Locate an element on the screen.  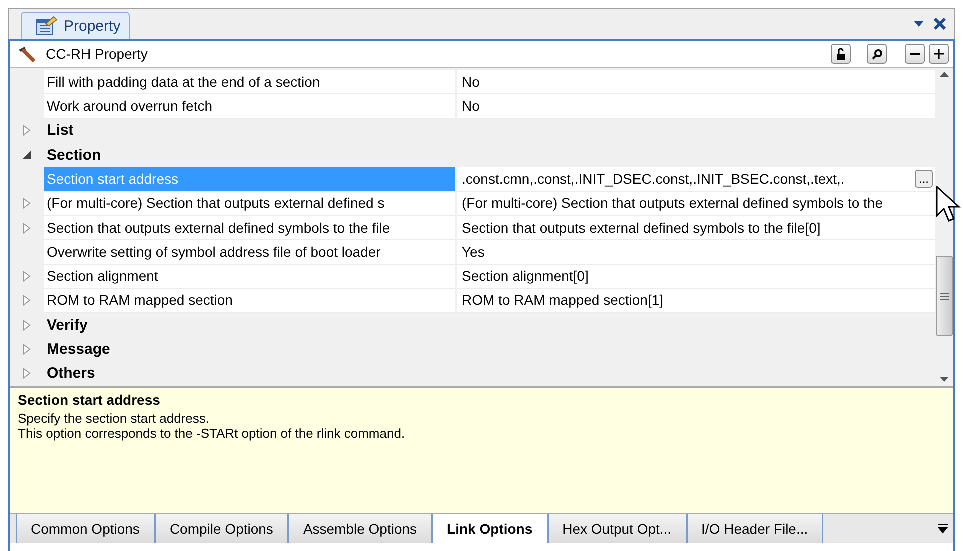
property-name: ROM to RAM mapped section is located at coordinates (249, 301).